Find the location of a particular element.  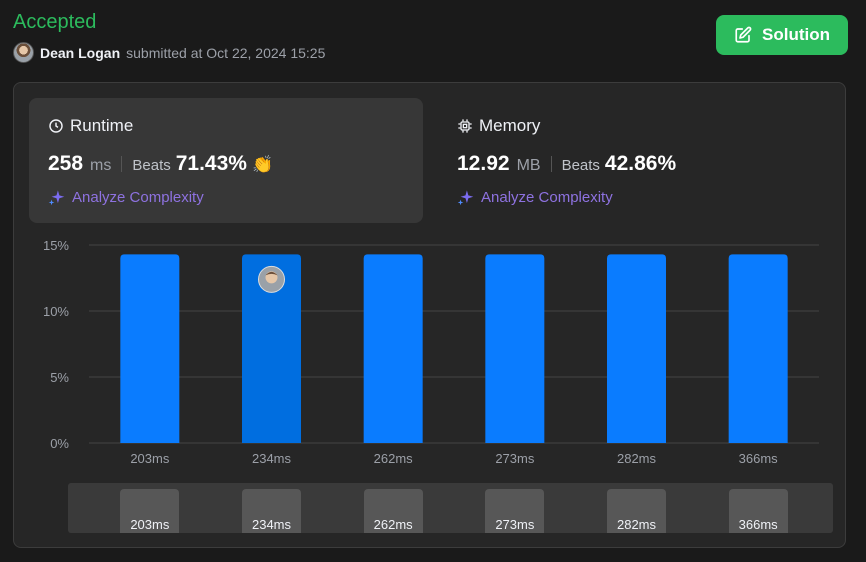

range-item: 203ms is located at coordinates (150, 511).